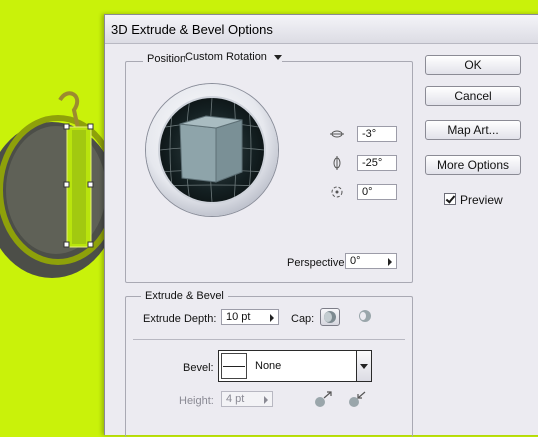 The height and width of the screenshot is (437, 538). What do you see at coordinates (473, 96) in the screenshot?
I see `cancel-button: Cancel` at bounding box center [473, 96].